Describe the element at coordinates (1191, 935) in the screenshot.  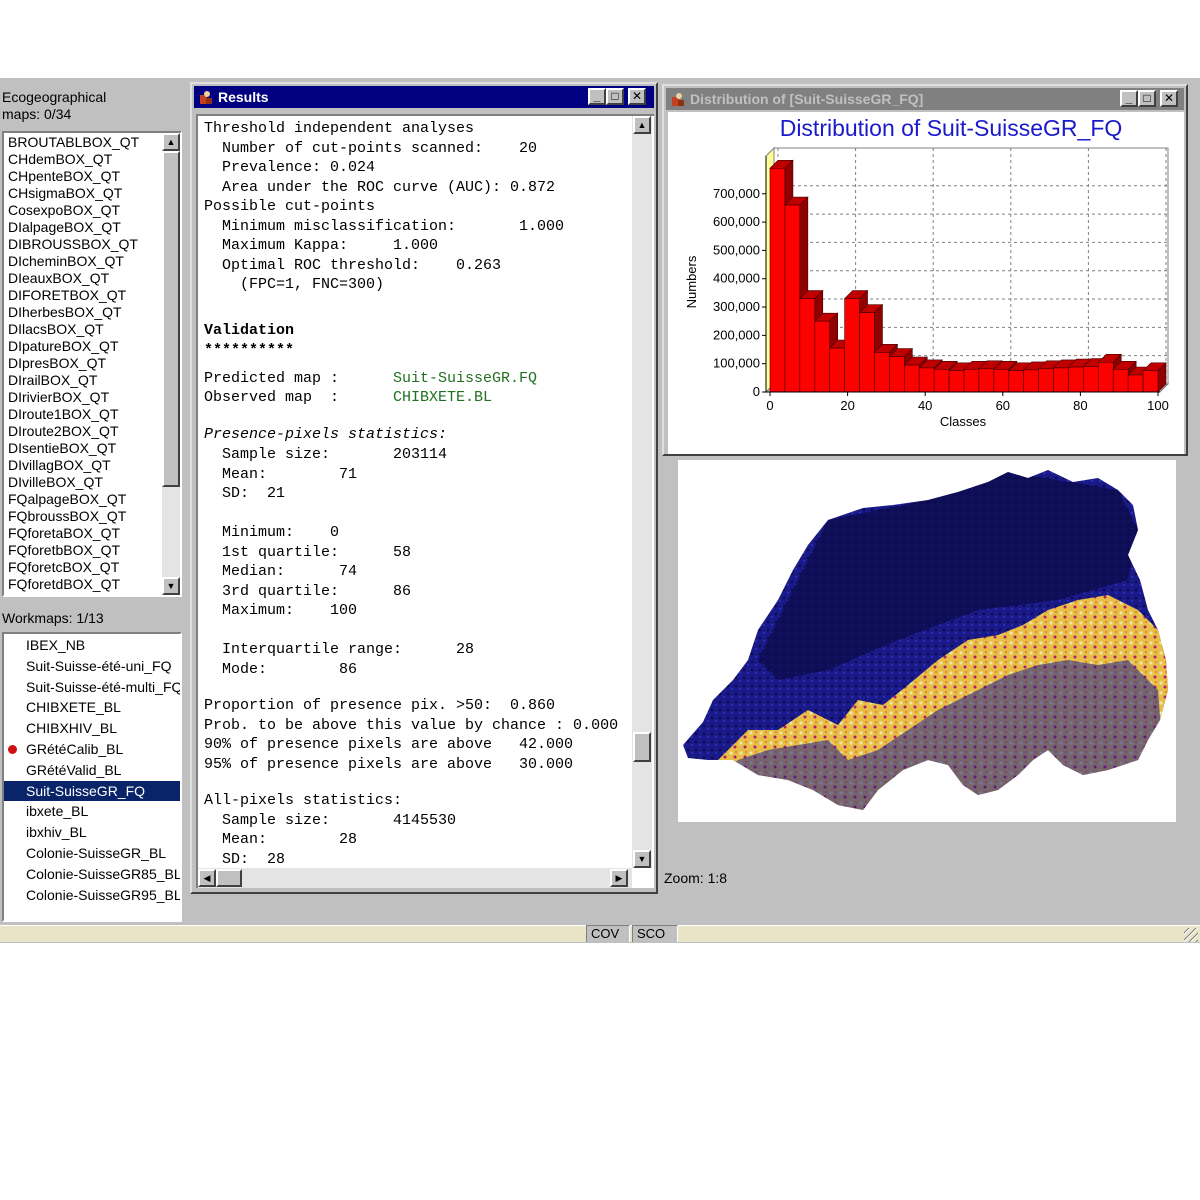
I see `resize-grip-icon` at that location.